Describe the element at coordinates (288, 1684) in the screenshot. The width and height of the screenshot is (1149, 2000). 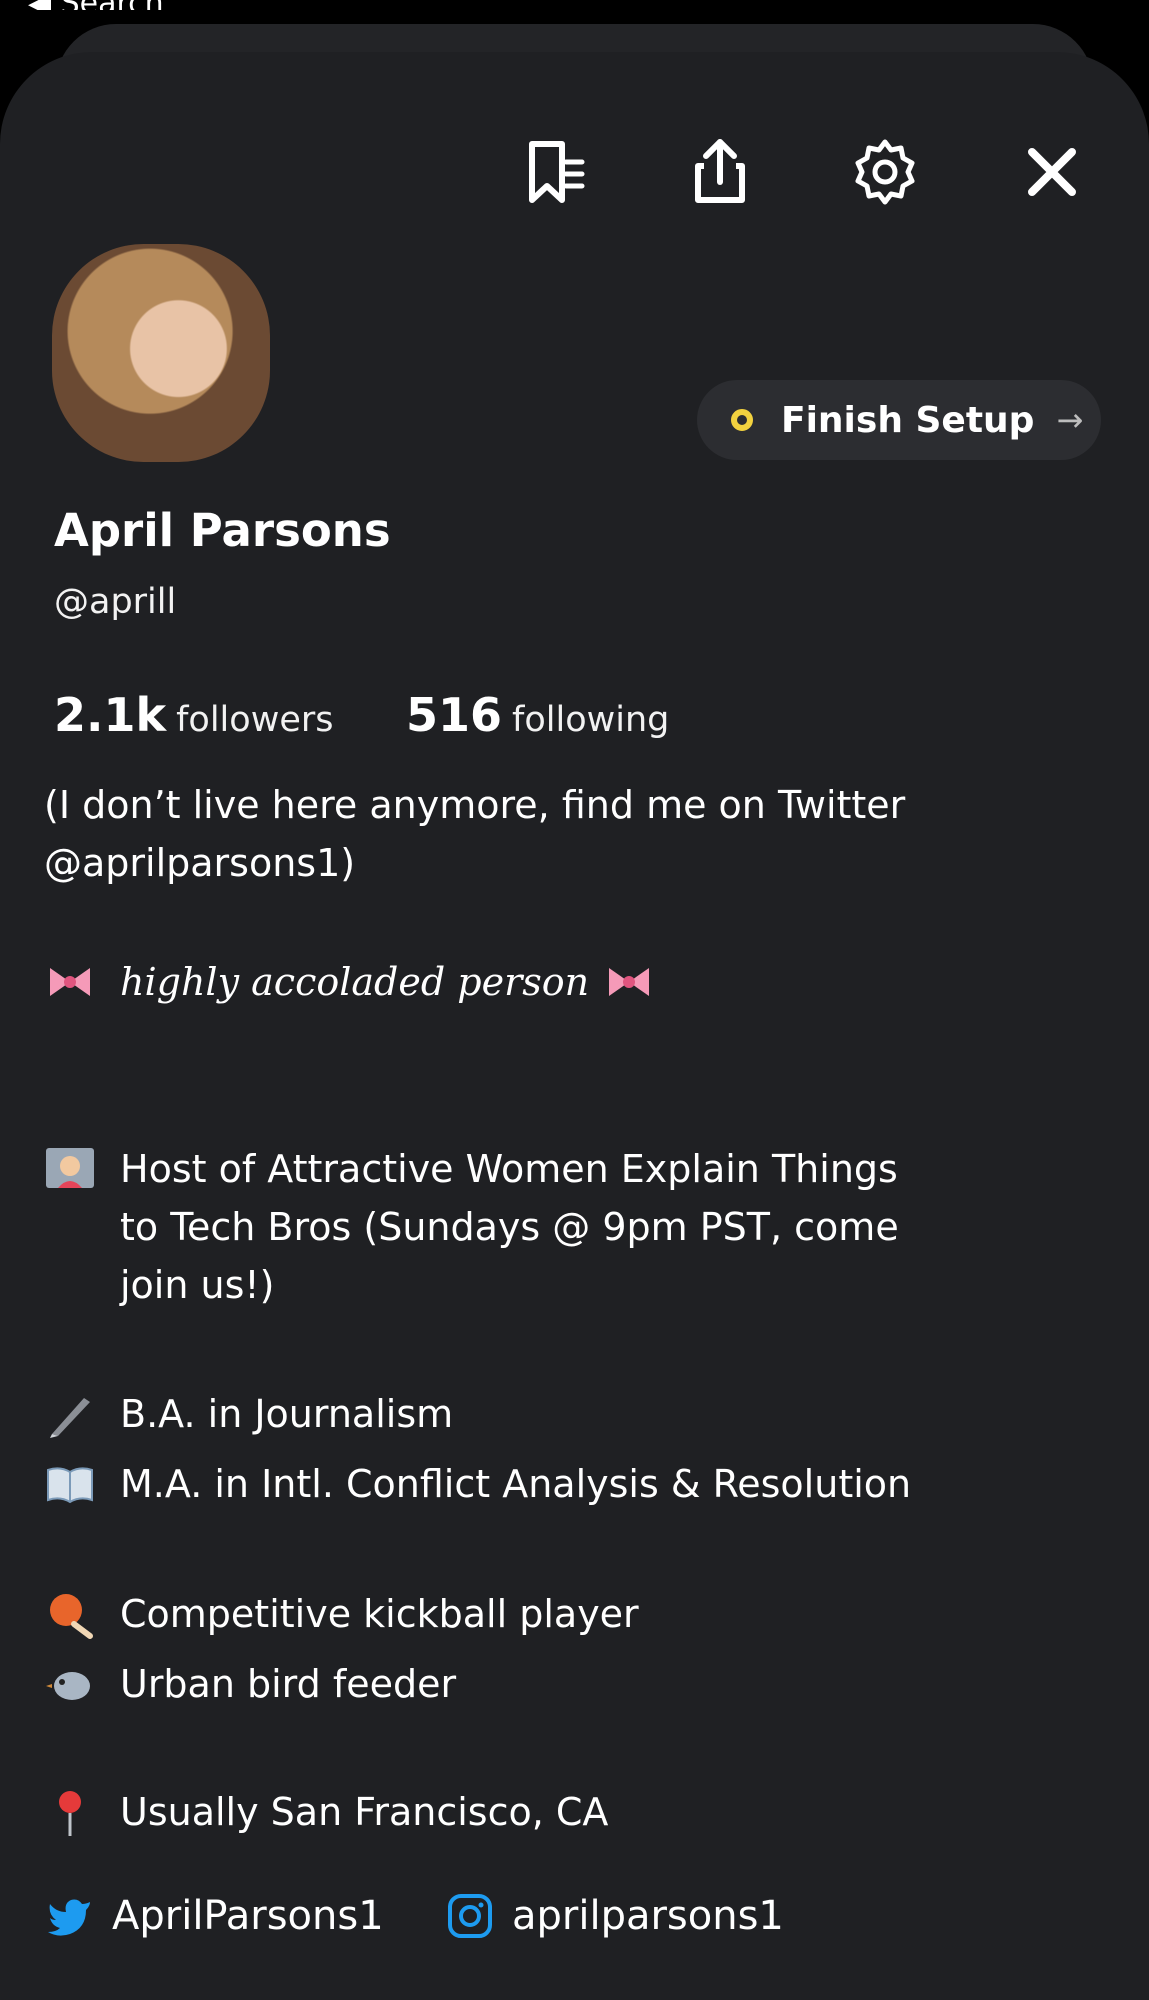
I see `bio-bird: Urban bird feeder` at that location.